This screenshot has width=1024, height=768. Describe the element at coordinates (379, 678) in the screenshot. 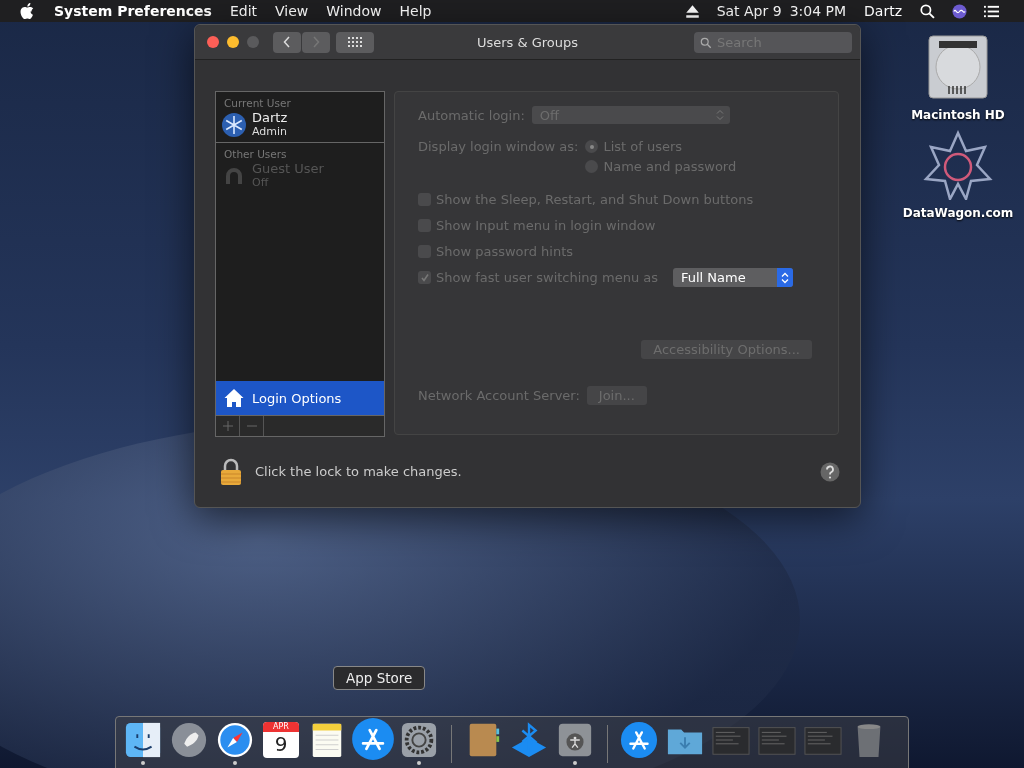

I see `dock-tooltip: App Store` at that location.